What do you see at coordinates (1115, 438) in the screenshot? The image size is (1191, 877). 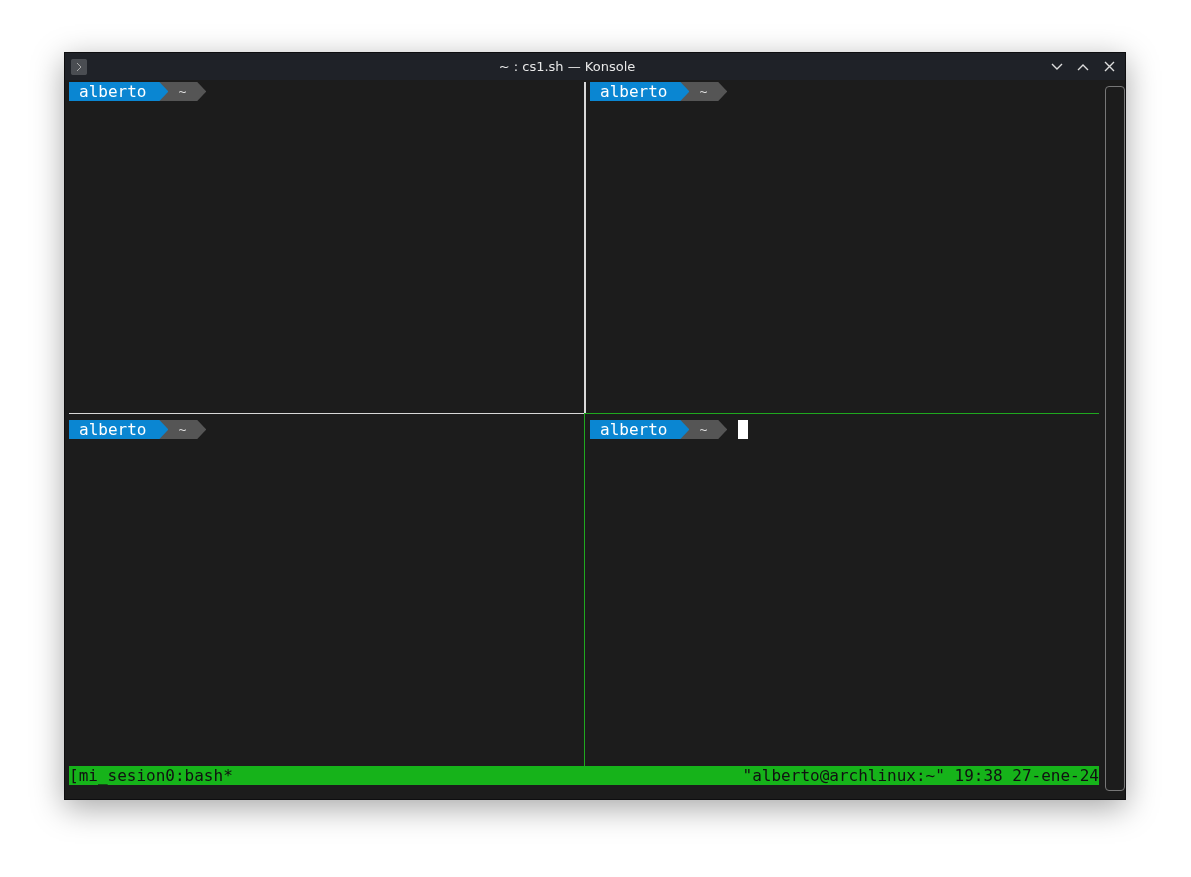 I see `scrollbar-thumb` at bounding box center [1115, 438].